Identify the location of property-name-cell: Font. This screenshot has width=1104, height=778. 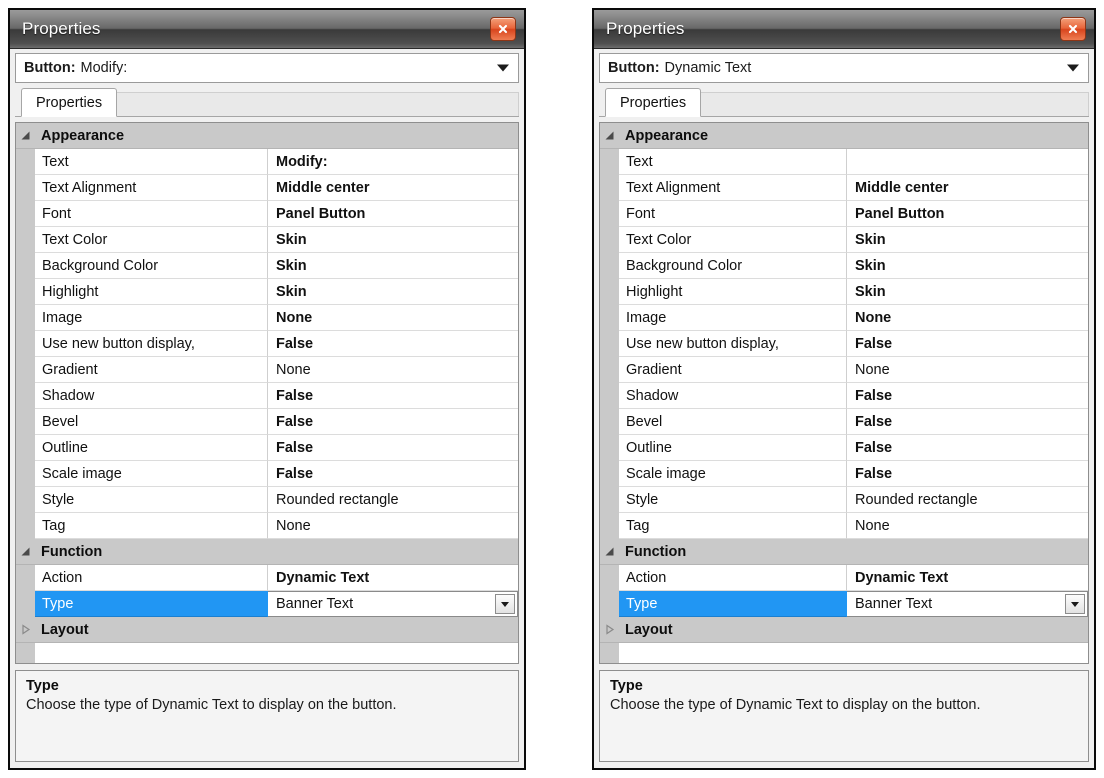
(151, 214).